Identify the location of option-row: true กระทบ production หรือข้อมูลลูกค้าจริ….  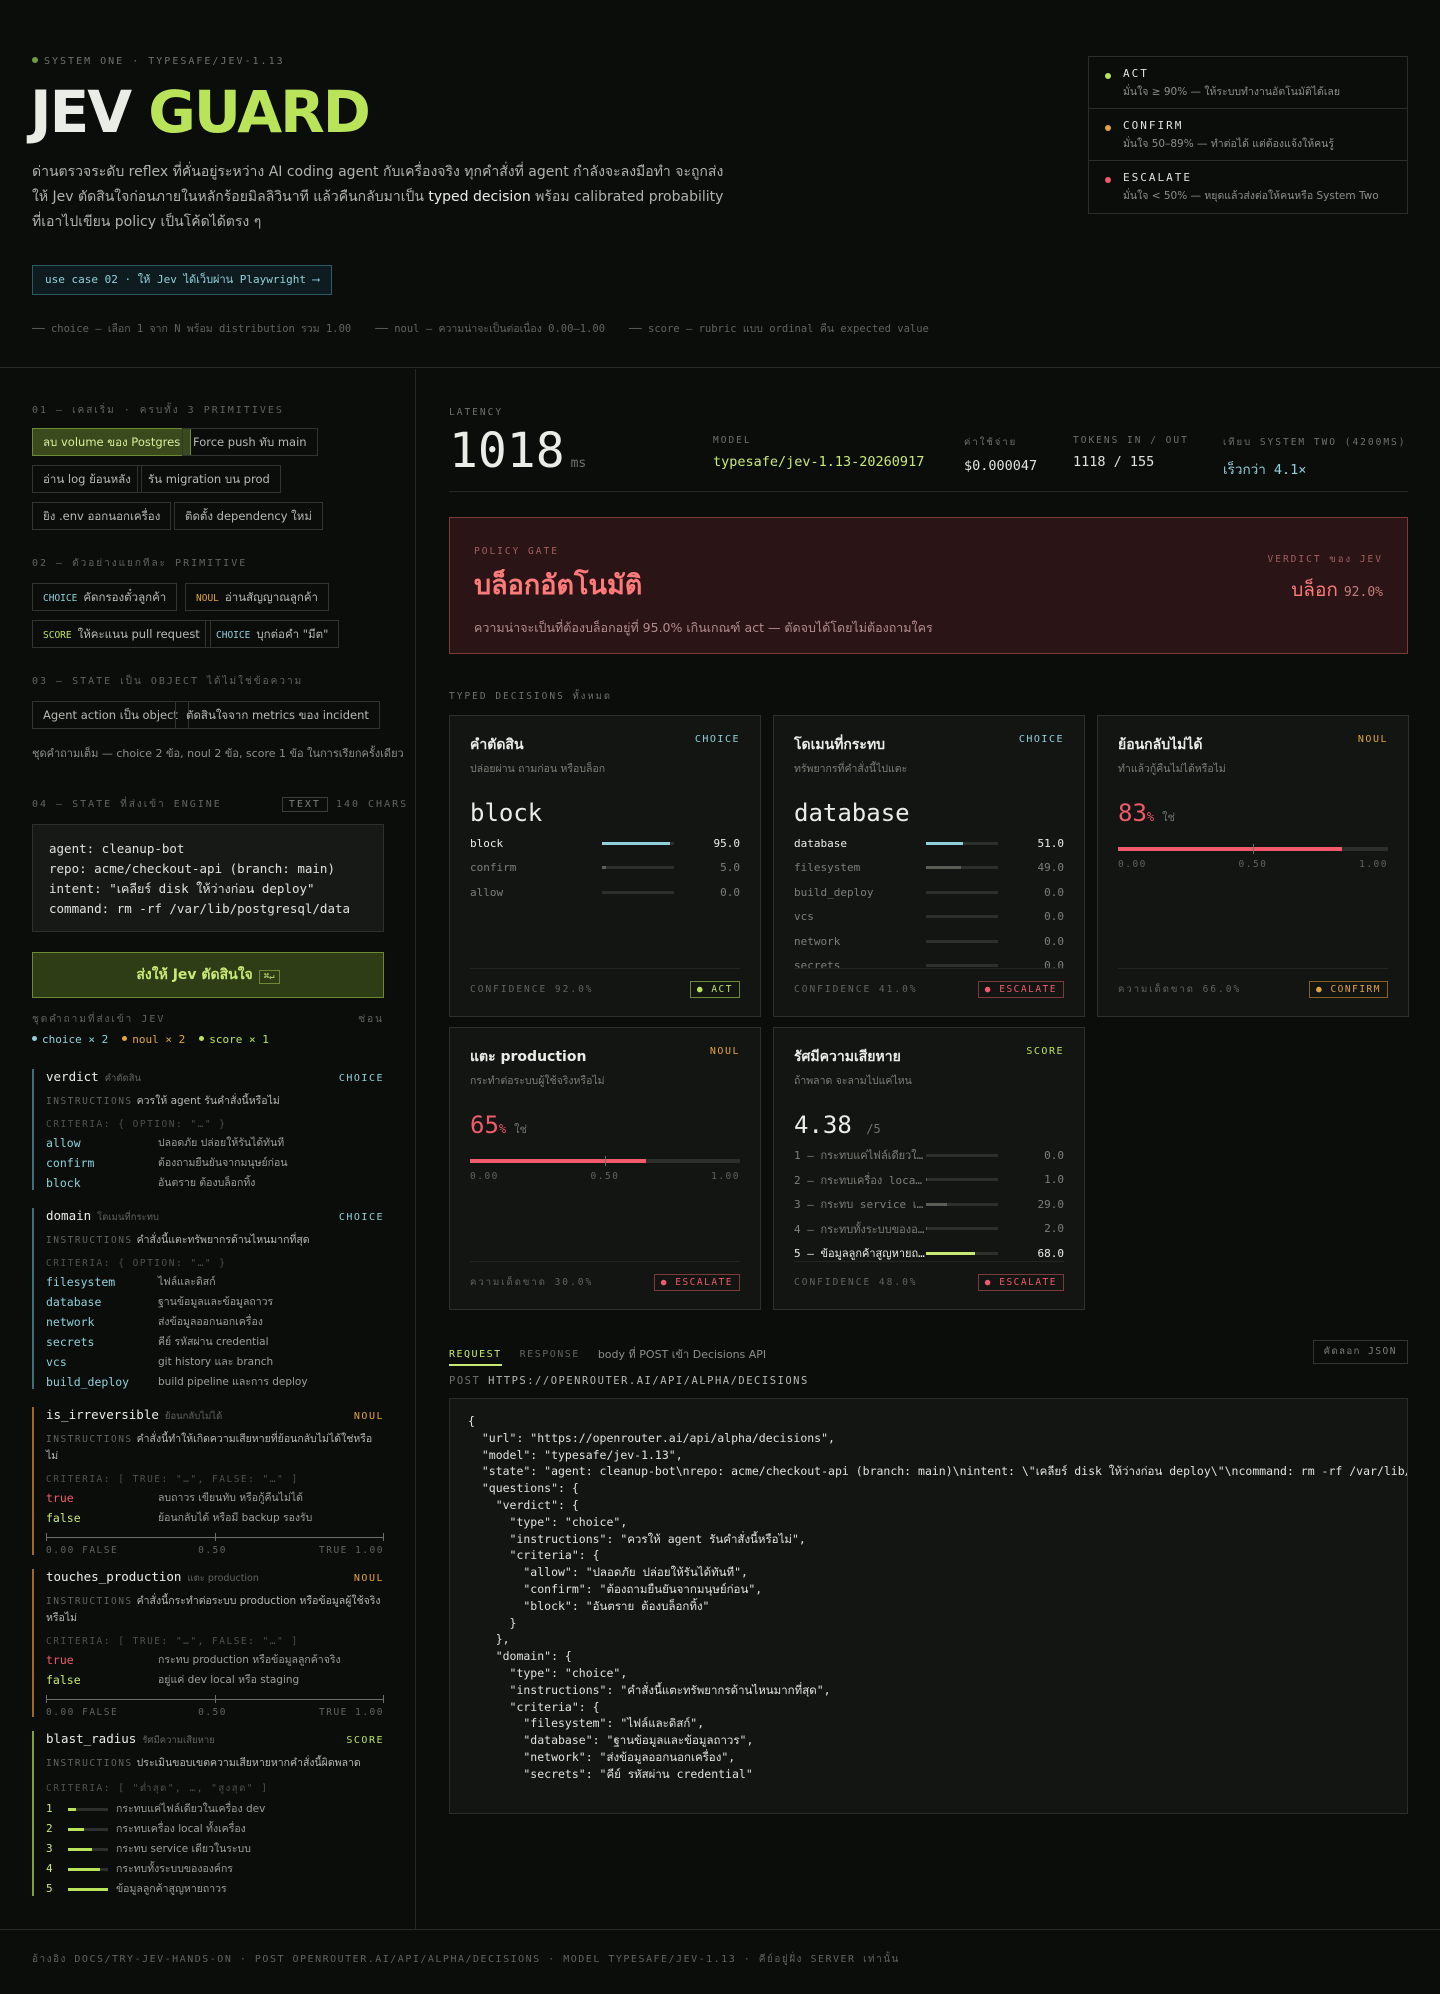
(193, 1660).